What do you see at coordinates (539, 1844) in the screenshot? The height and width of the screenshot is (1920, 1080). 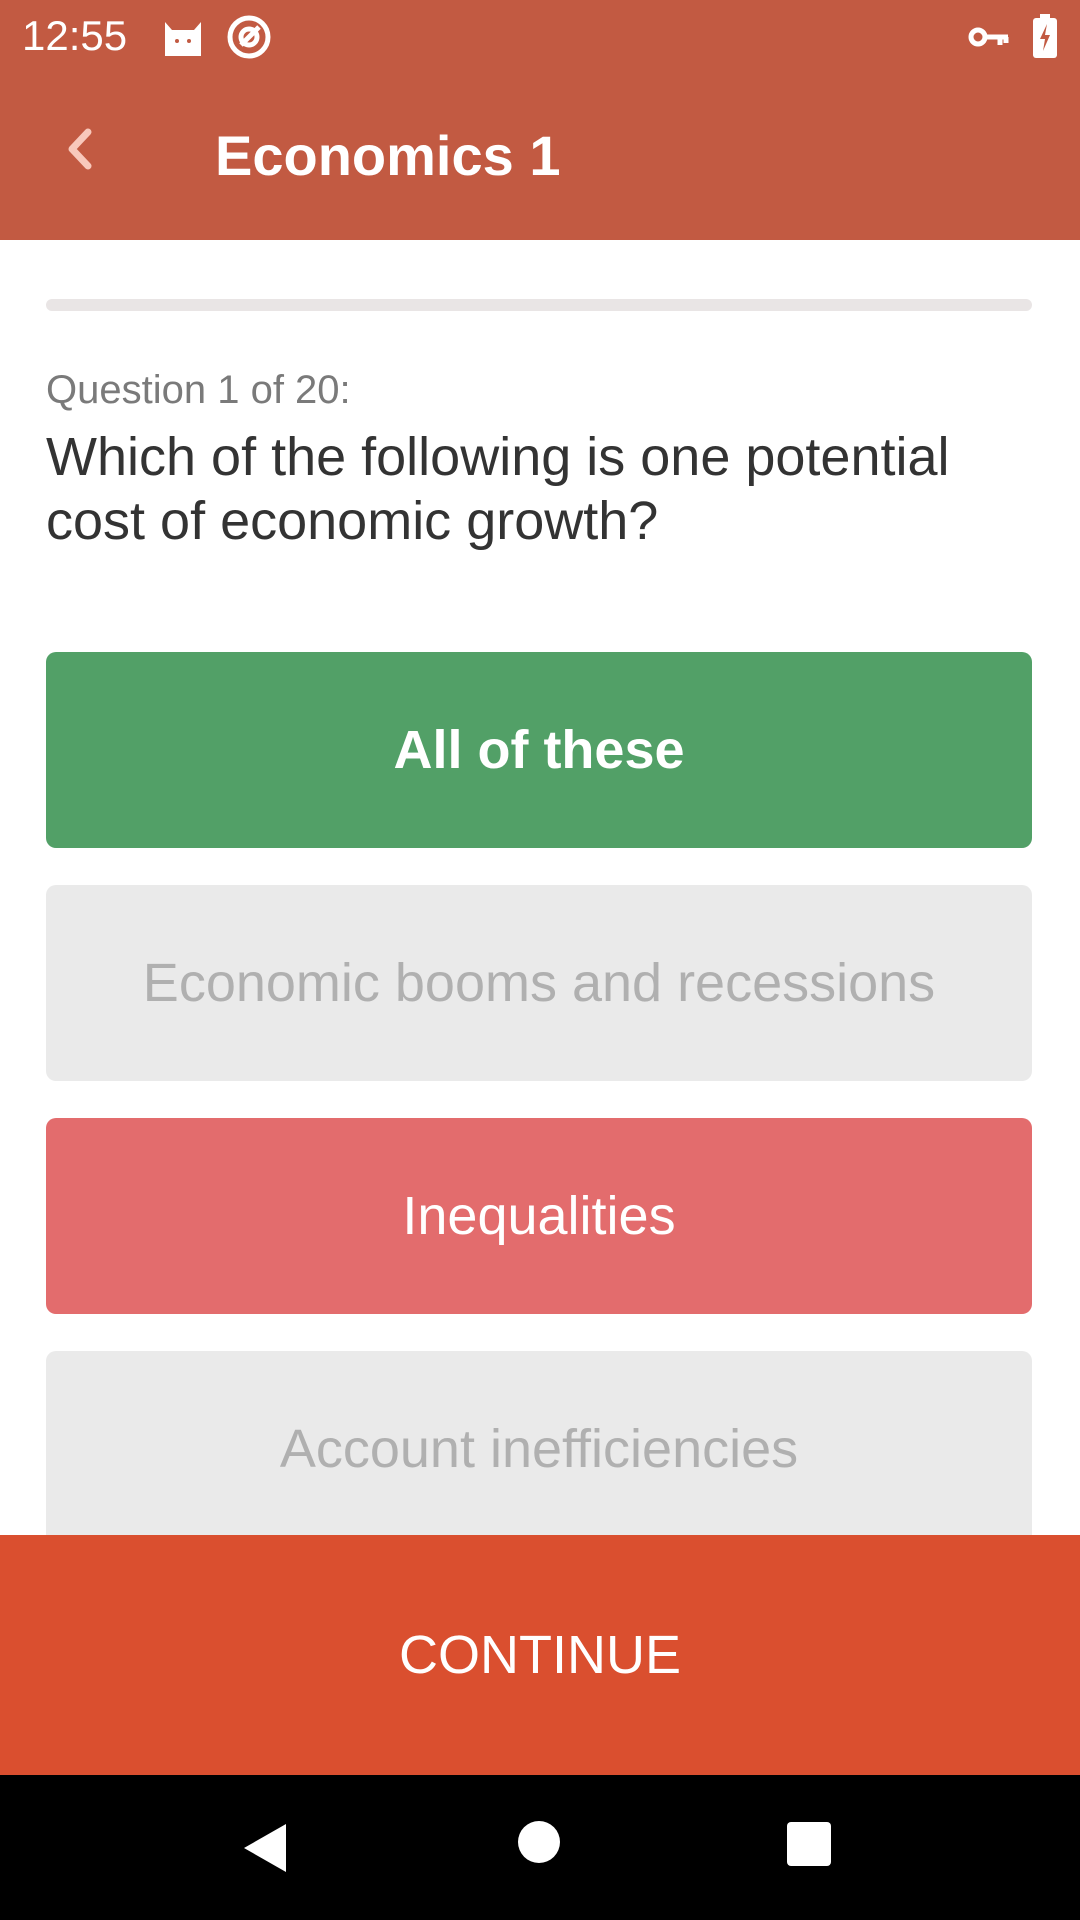 I see `home-circle-icon` at bounding box center [539, 1844].